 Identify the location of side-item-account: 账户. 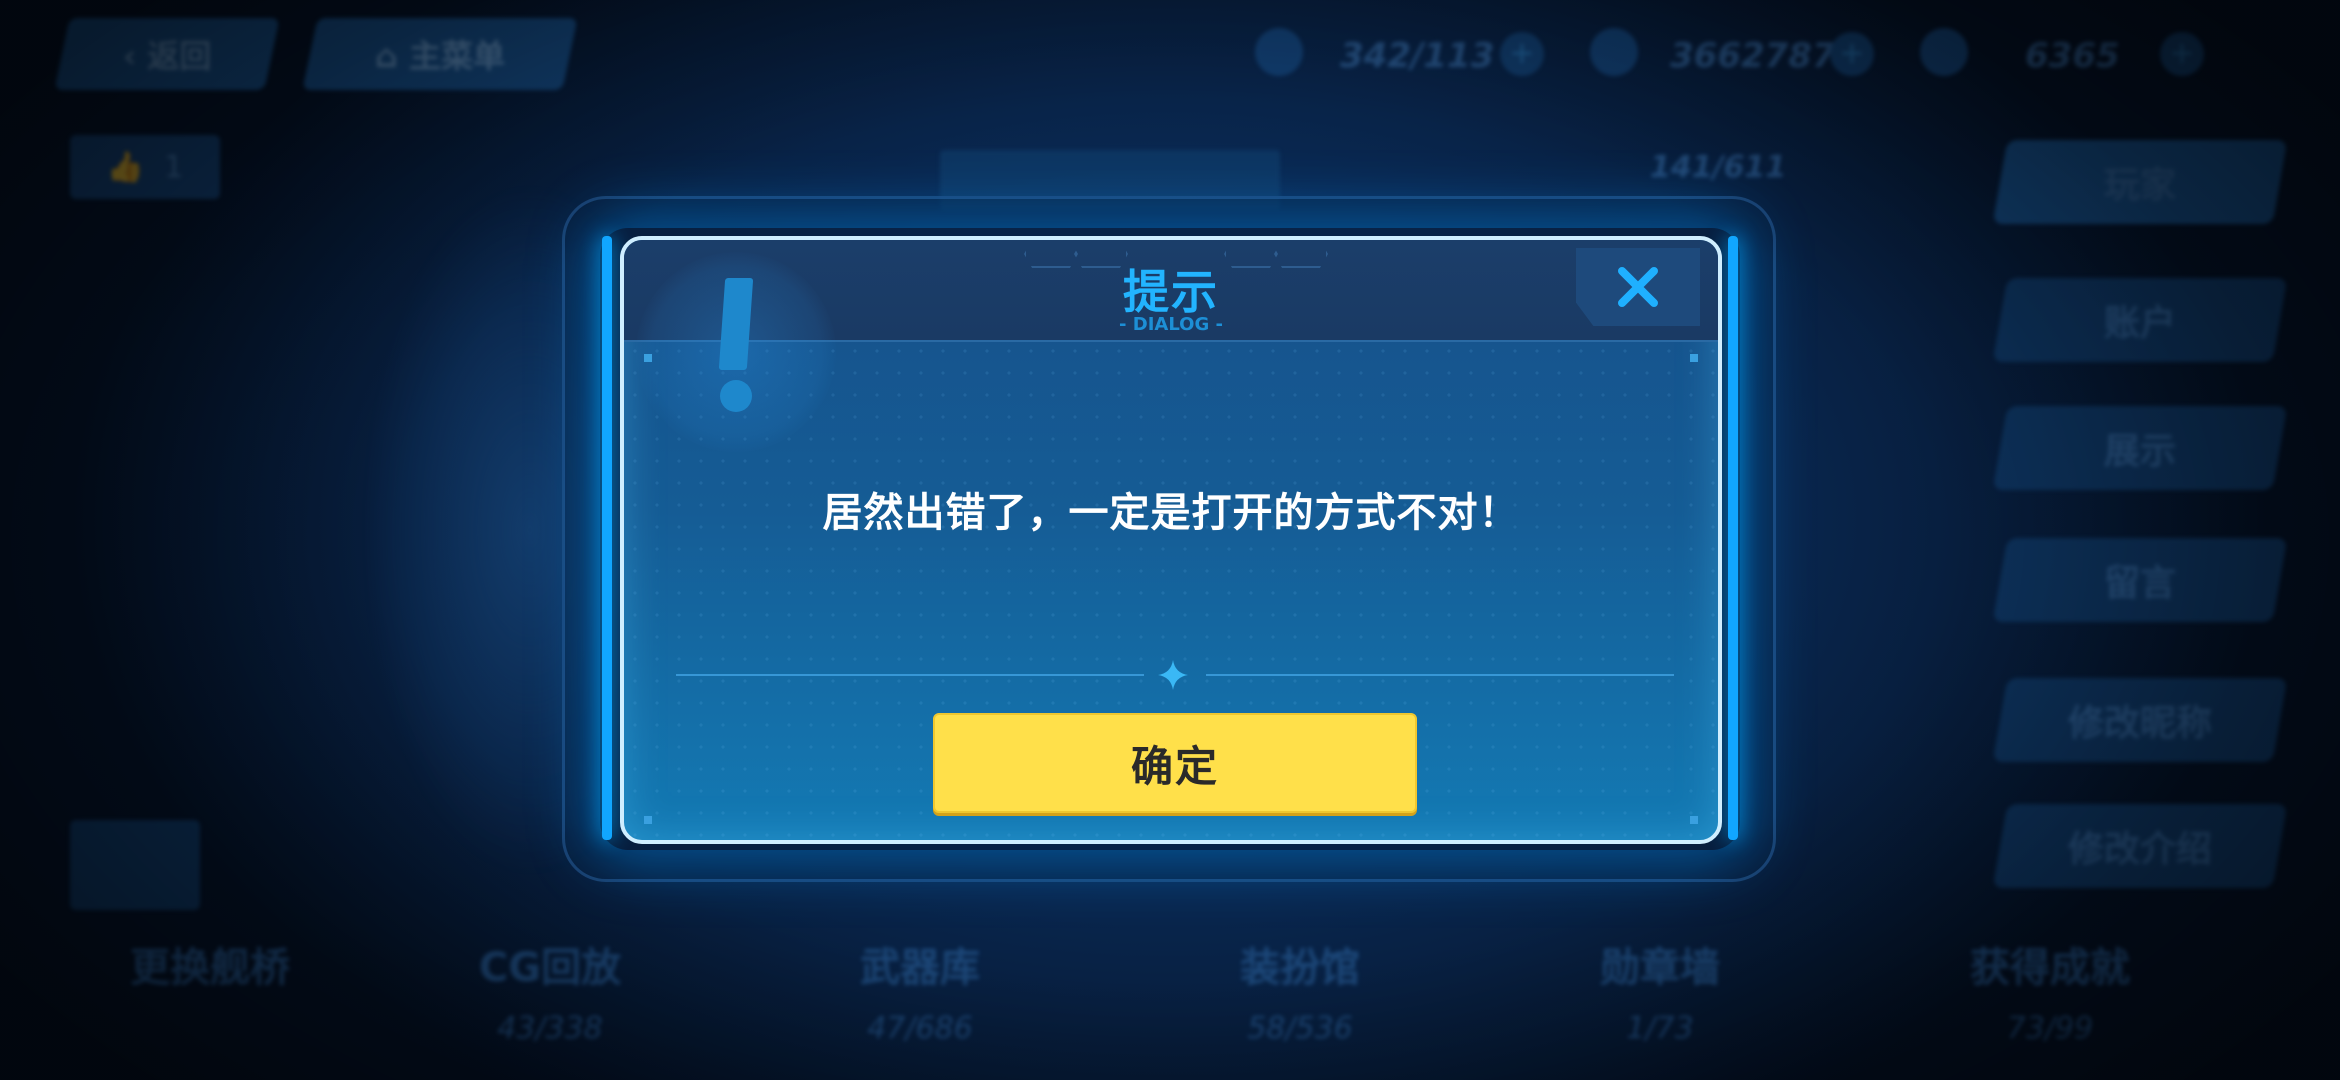
(2140, 320).